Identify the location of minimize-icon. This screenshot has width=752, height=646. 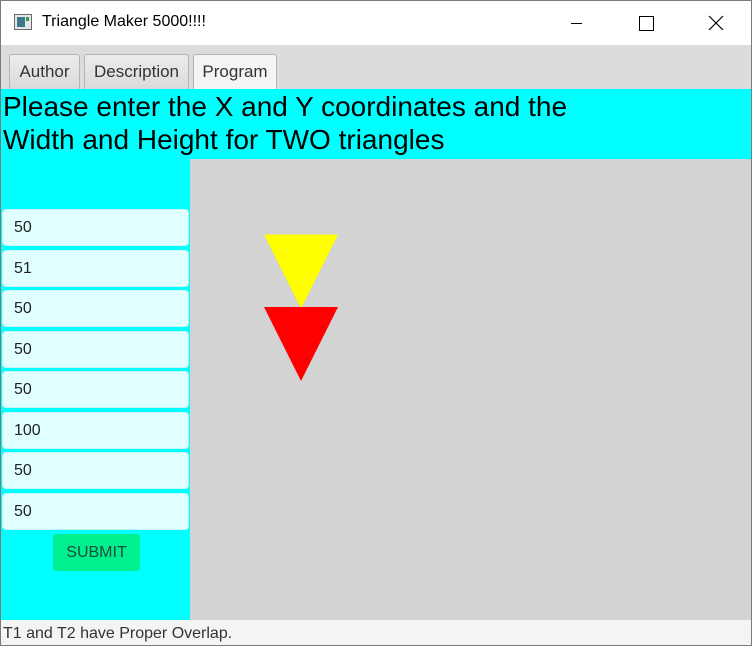
(576, 23).